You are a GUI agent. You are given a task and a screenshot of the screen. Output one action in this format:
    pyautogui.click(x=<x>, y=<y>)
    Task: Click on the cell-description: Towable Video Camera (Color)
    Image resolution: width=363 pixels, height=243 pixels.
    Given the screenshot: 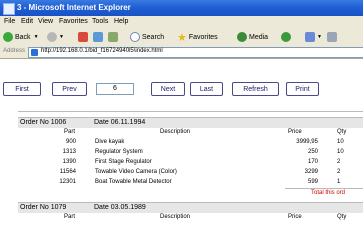 What is the action you would take?
    pyautogui.click(x=136, y=172)
    